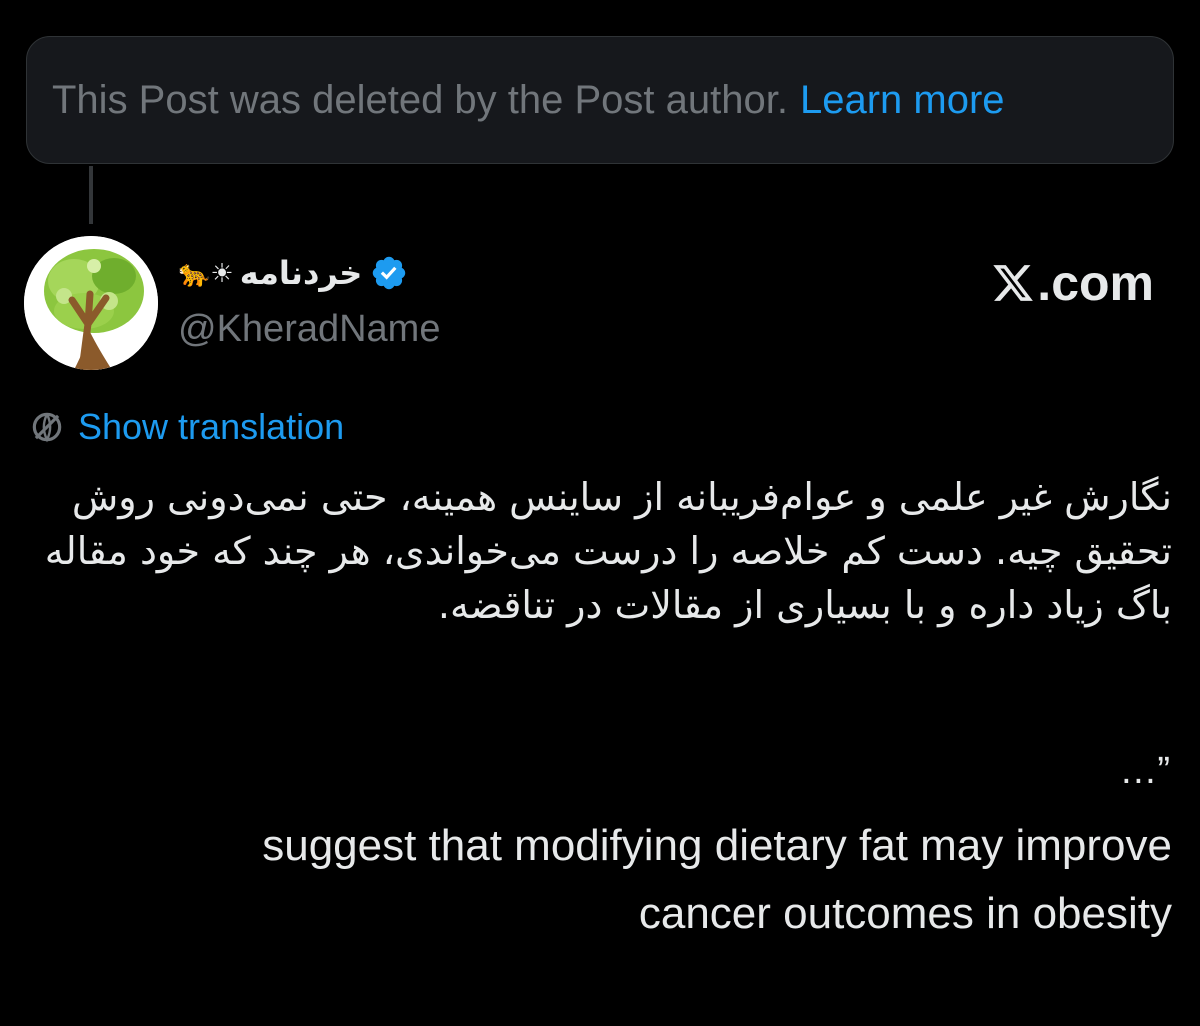  I want to click on show-translation-label: Show translation, so click(211, 426).